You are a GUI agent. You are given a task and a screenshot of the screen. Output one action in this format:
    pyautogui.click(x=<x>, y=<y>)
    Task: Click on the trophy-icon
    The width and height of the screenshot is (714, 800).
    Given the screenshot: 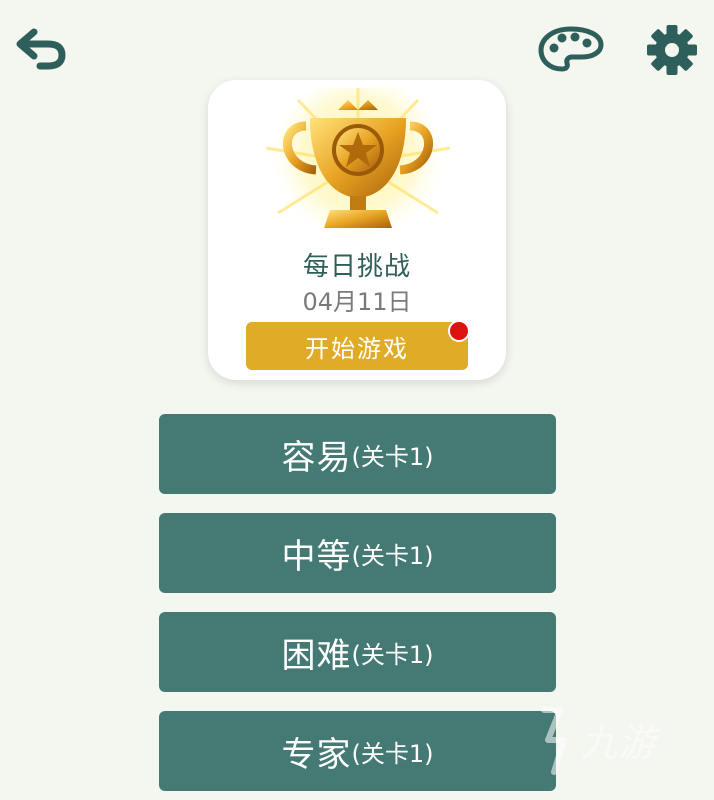 What is the action you would take?
    pyautogui.click(x=358, y=168)
    